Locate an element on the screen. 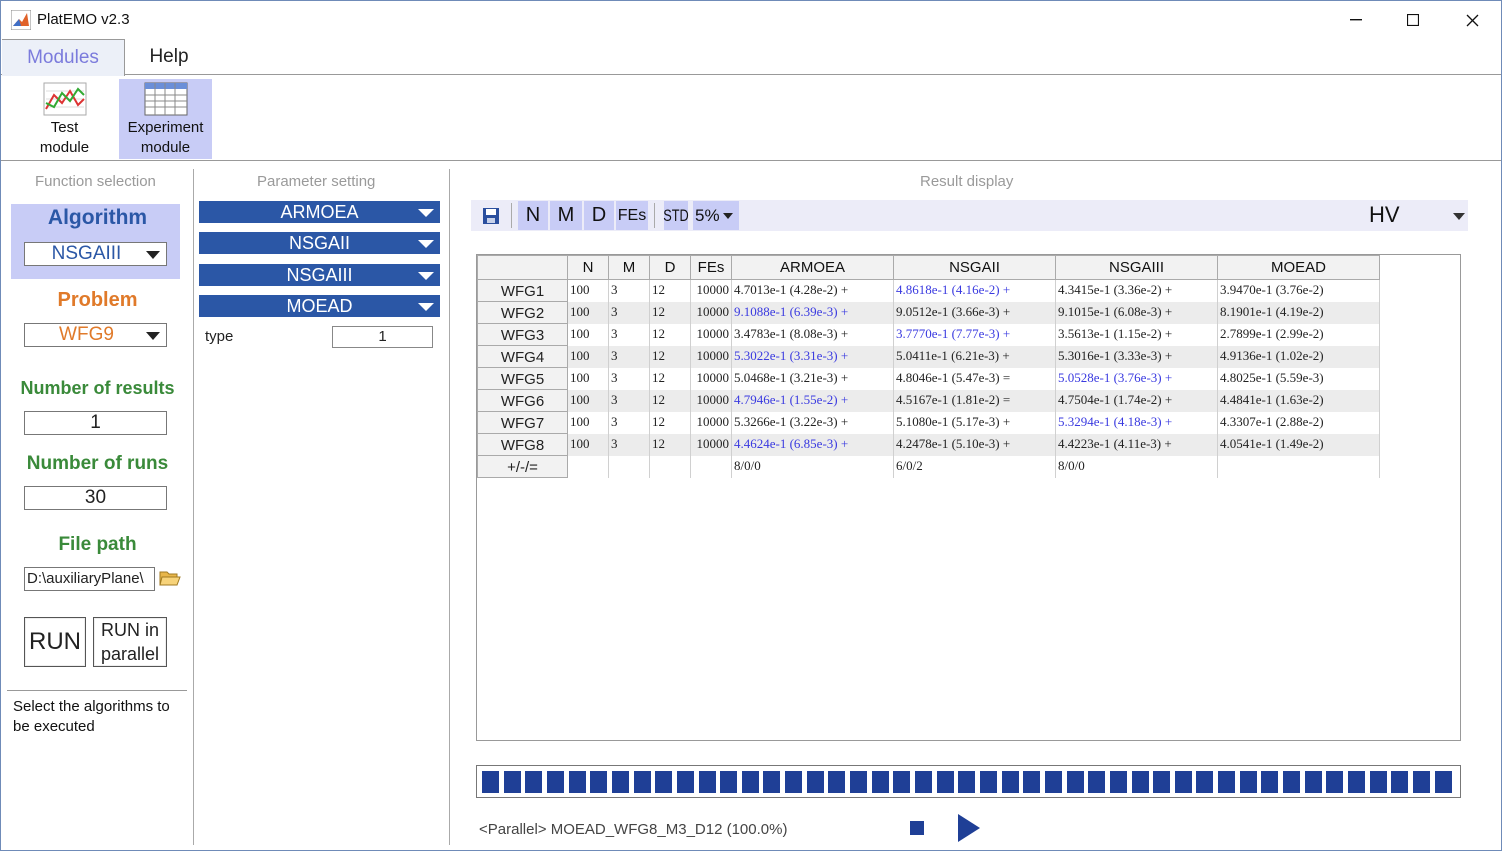  significance-select: 5% is located at coordinates (716, 215).